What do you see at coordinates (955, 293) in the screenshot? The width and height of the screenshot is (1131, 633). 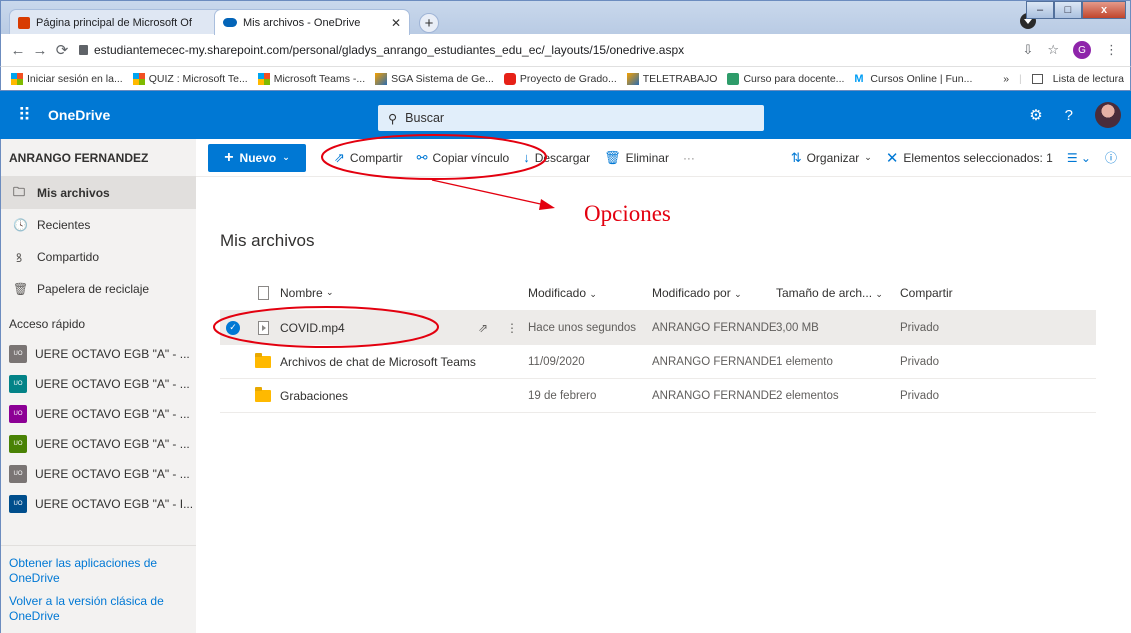 I see `column-header-sharing: Compartir` at bounding box center [955, 293].